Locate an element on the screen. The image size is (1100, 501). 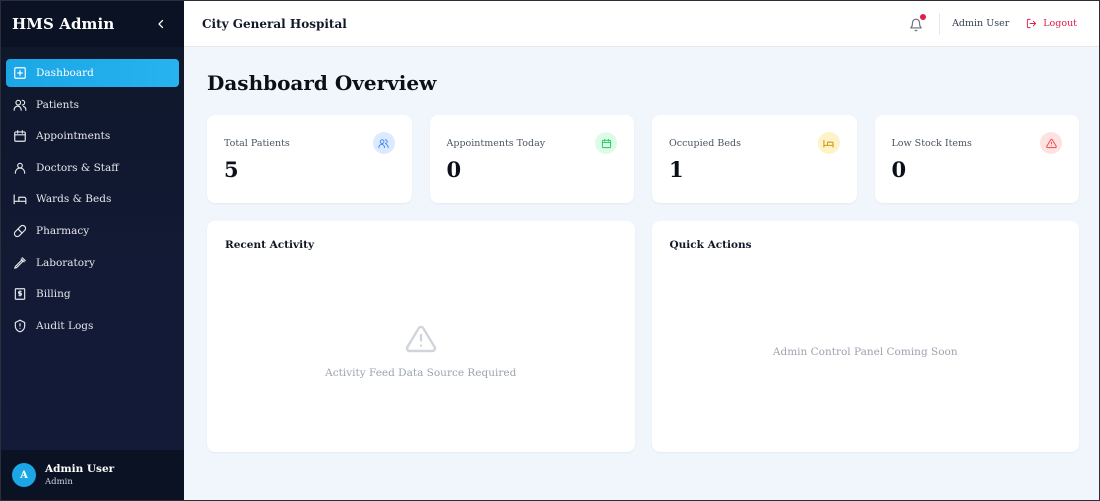
top-bar: City General Hospital Admin User Logout is located at coordinates (641, 24).